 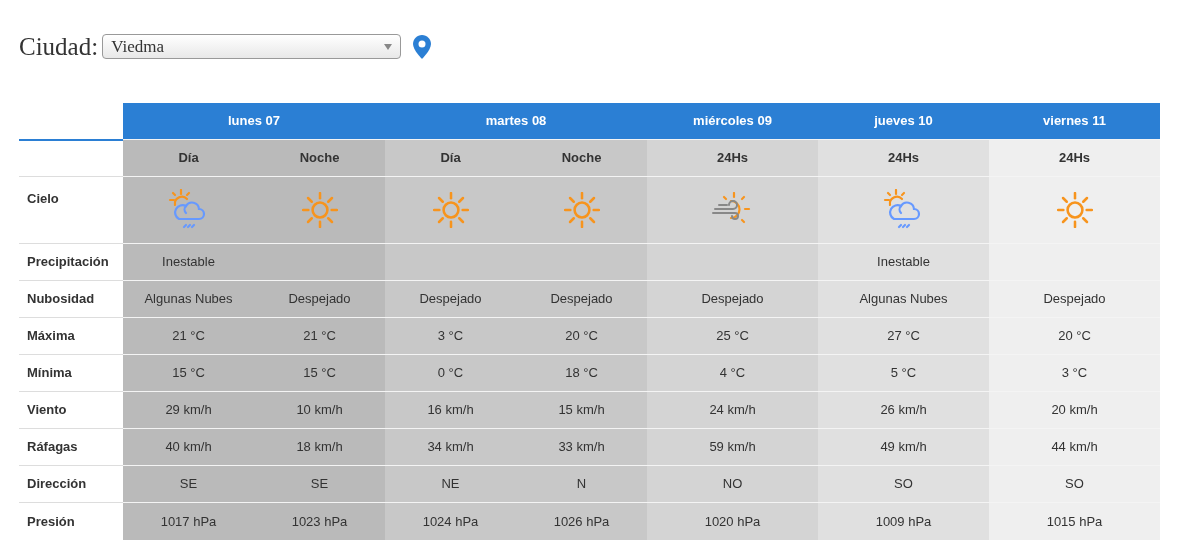 What do you see at coordinates (71, 484) in the screenshot?
I see `row-label: Dirección` at bounding box center [71, 484].